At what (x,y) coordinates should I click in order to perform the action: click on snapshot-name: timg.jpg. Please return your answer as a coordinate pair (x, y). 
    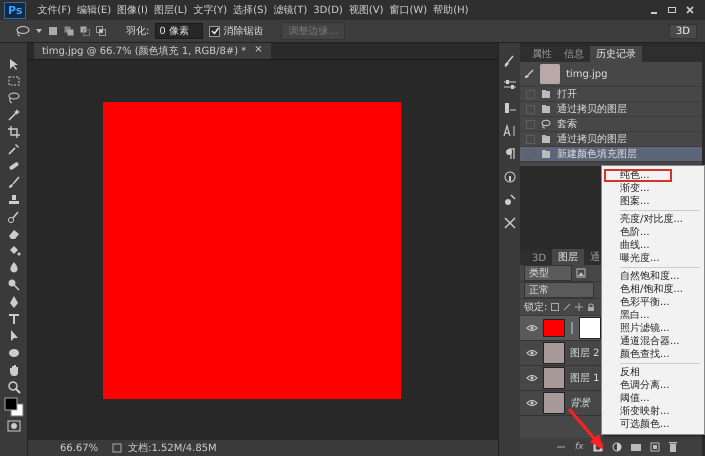
    Looking at the image, I should click on (587, 74).